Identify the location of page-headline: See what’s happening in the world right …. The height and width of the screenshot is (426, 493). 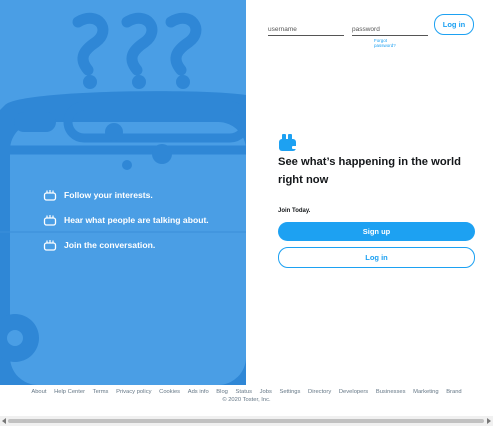
(369, 171).